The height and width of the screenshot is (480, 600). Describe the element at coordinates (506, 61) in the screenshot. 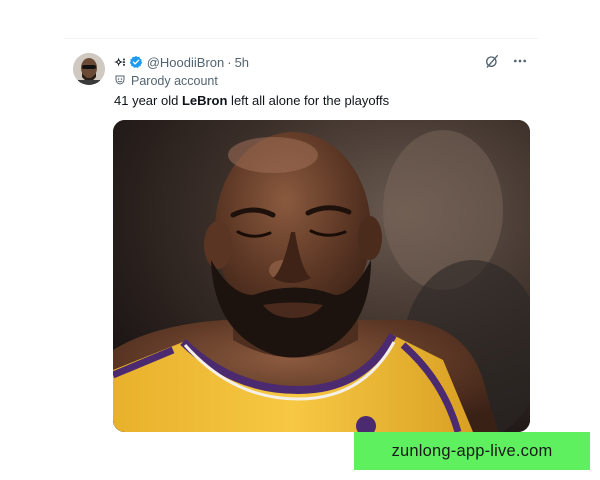

I see `tweet-actions` at that location.